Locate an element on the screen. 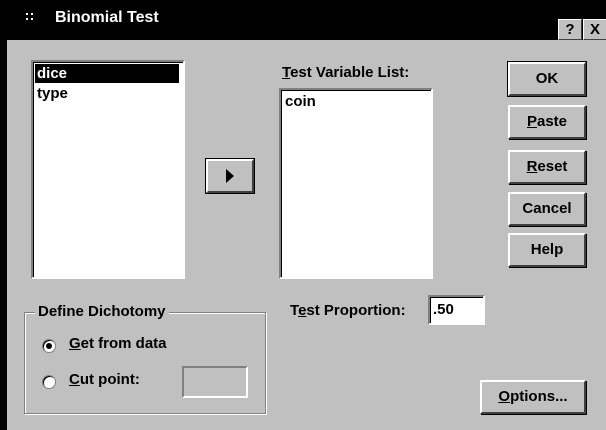 Image resolution: width=606 pixels, height=430 pixels. get-from-data-label: Get from data is located at coordinates (118, 343).